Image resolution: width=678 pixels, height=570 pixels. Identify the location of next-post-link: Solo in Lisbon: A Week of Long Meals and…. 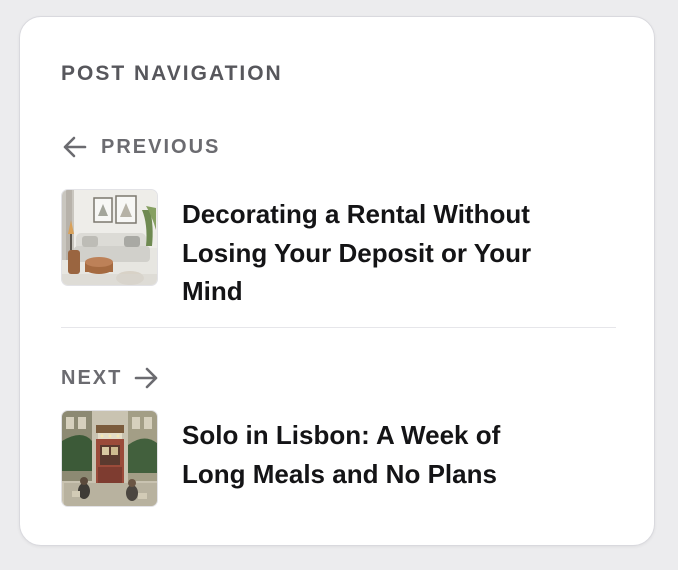
(301, 458).